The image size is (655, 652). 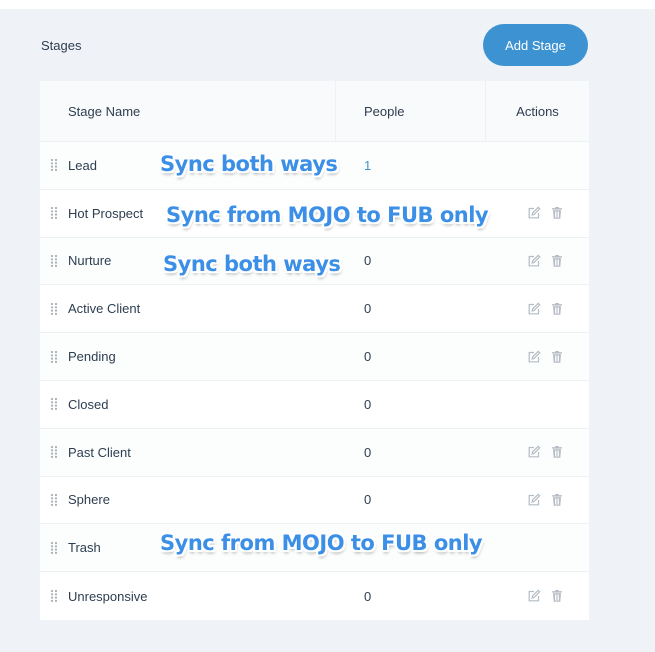 I want to click on column-header-stage-name: Stage Name, so click(x=188, y=111).